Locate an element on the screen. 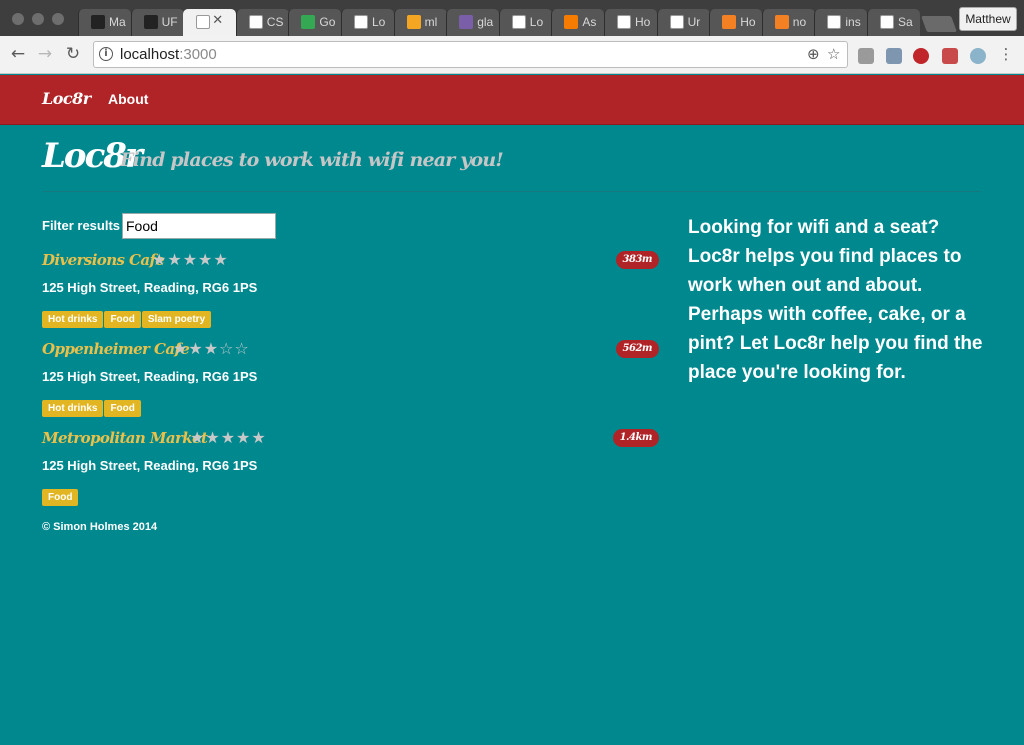 This screenshot has width=1024, height=745. facilities-list: Food is located at coordinates (60, 497).